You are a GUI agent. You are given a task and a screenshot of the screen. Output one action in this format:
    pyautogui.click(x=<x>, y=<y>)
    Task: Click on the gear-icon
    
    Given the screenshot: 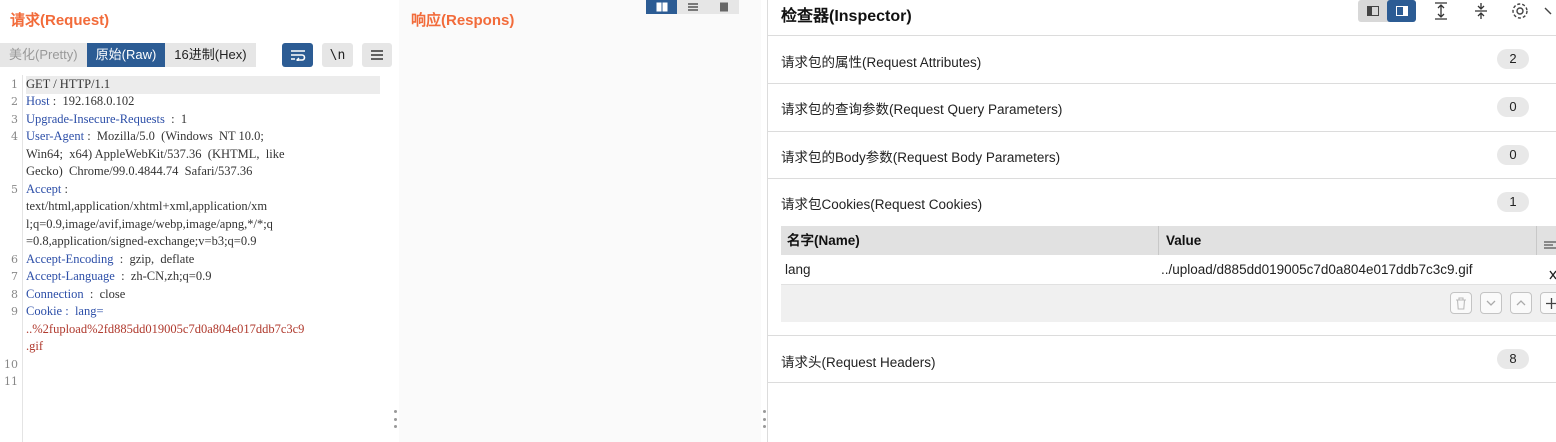 What is the action you would take?
    pyautogui.click(x=1520, y=11)
    